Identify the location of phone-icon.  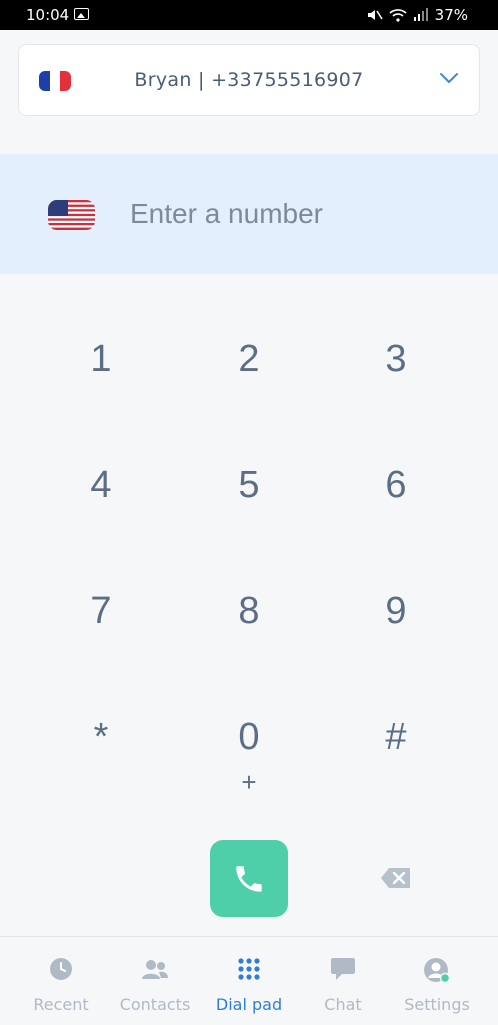
(249, 878).